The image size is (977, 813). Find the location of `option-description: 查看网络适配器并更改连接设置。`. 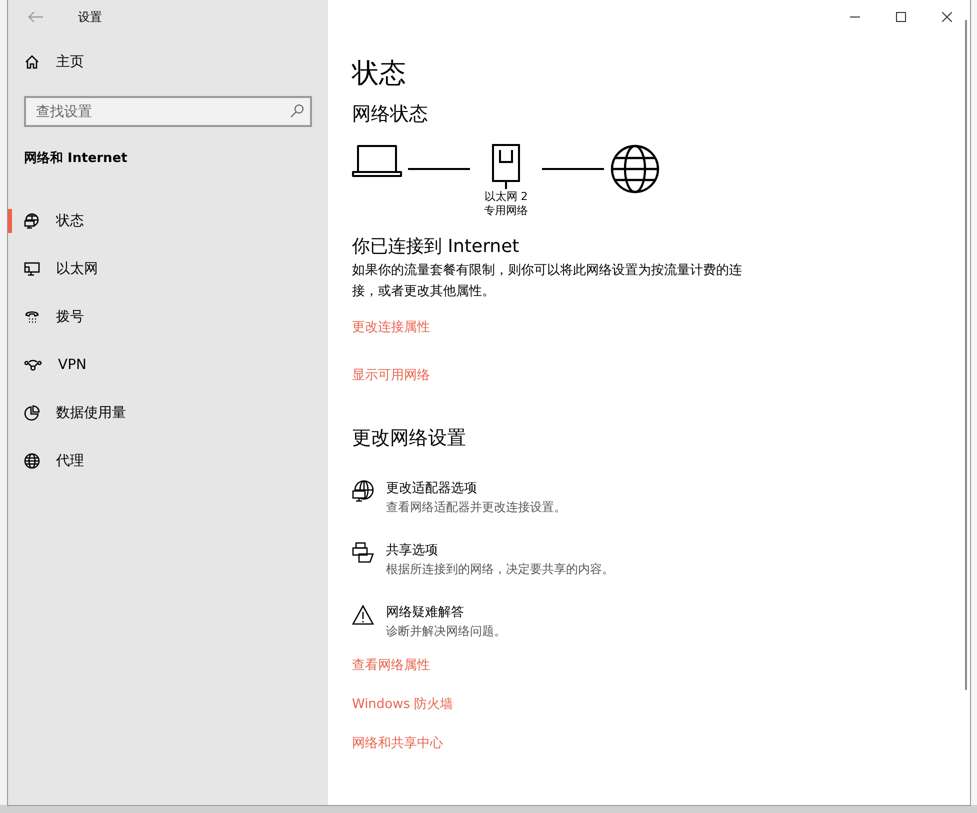

option-description: 查看网络适配器并更改连接设置。 is located at coordinates (476, 507).